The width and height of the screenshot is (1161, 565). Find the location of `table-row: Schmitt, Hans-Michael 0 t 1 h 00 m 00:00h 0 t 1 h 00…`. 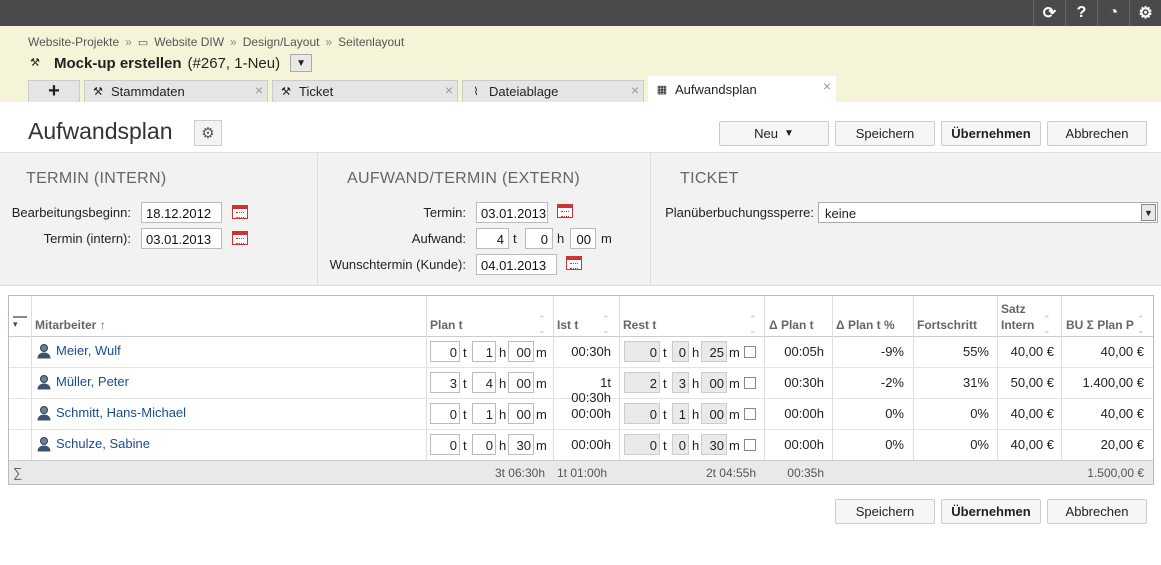

table-row: Schmitt, Hans-Michael 0 t 1 h 00 m 00:00h 0 t 1 h 00… is located at coordinates (581, 414).